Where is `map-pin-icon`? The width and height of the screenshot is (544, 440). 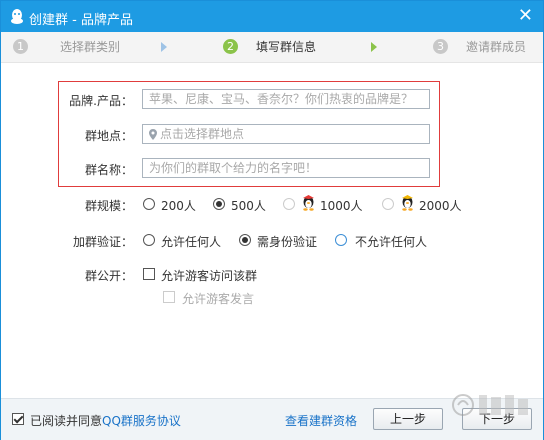 map-pin-icon is located at coordinates (153, 134).